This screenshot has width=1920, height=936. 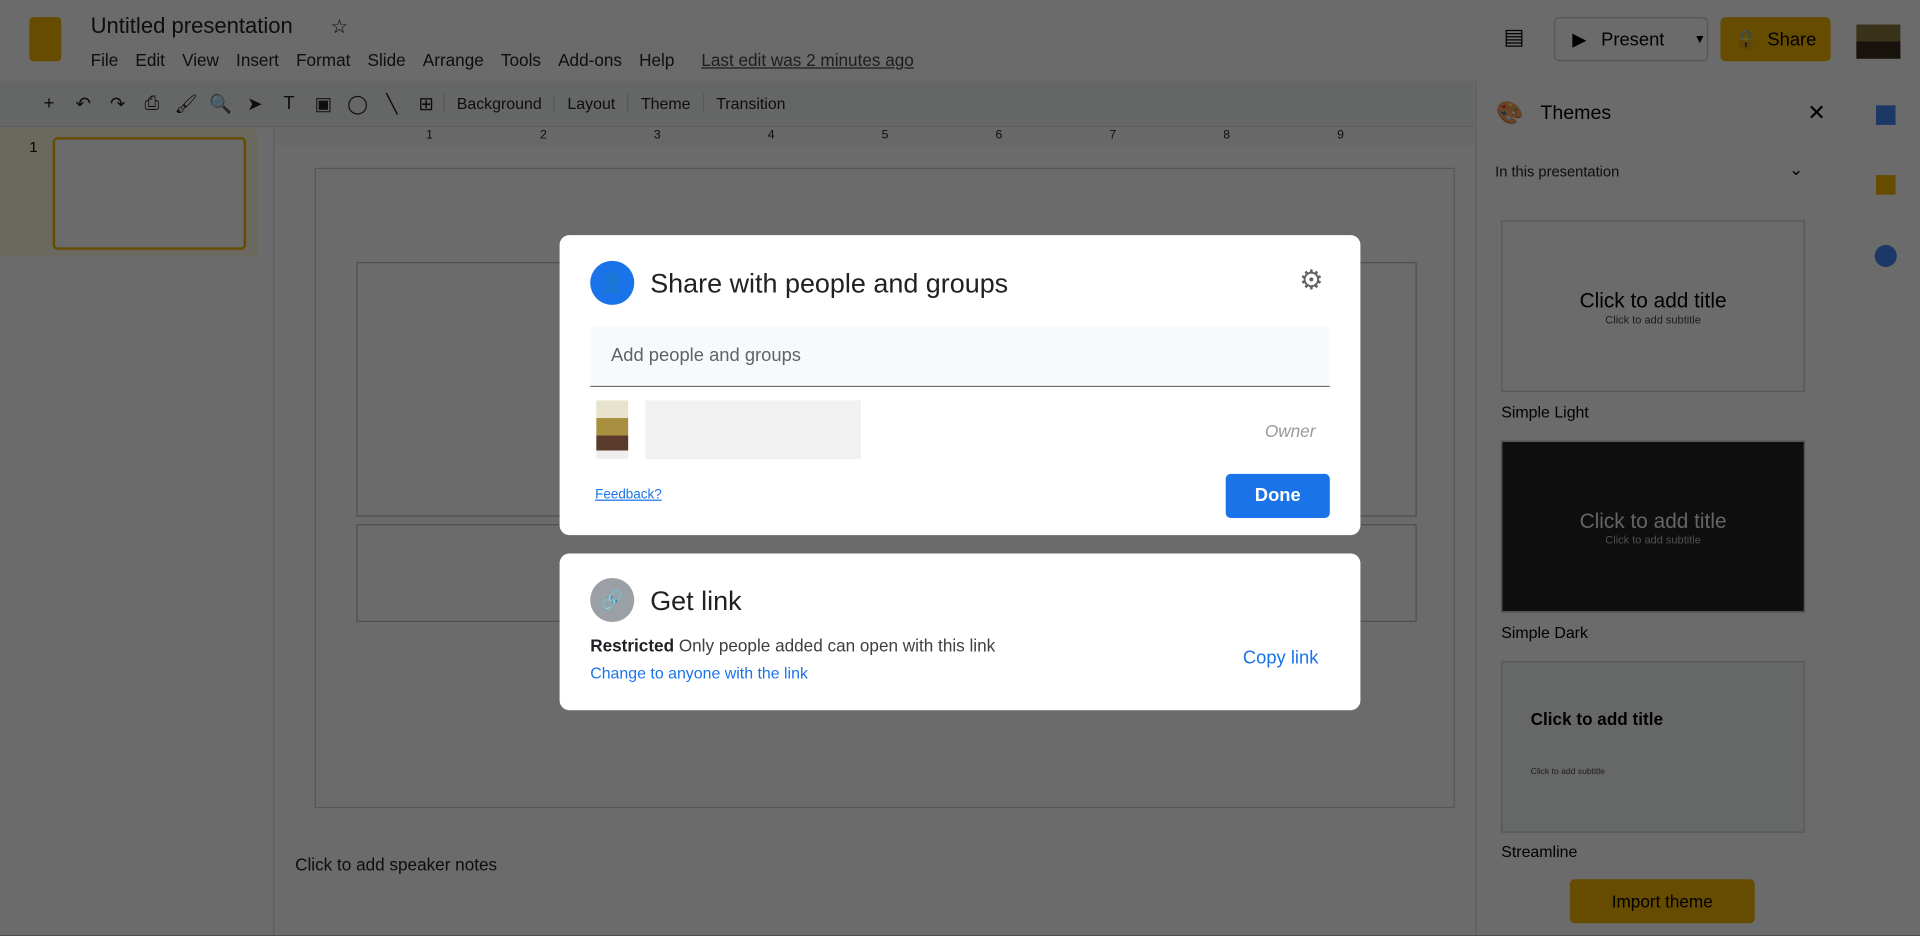 I want to click on image-icon: ▣, so click(x=323, y=103).